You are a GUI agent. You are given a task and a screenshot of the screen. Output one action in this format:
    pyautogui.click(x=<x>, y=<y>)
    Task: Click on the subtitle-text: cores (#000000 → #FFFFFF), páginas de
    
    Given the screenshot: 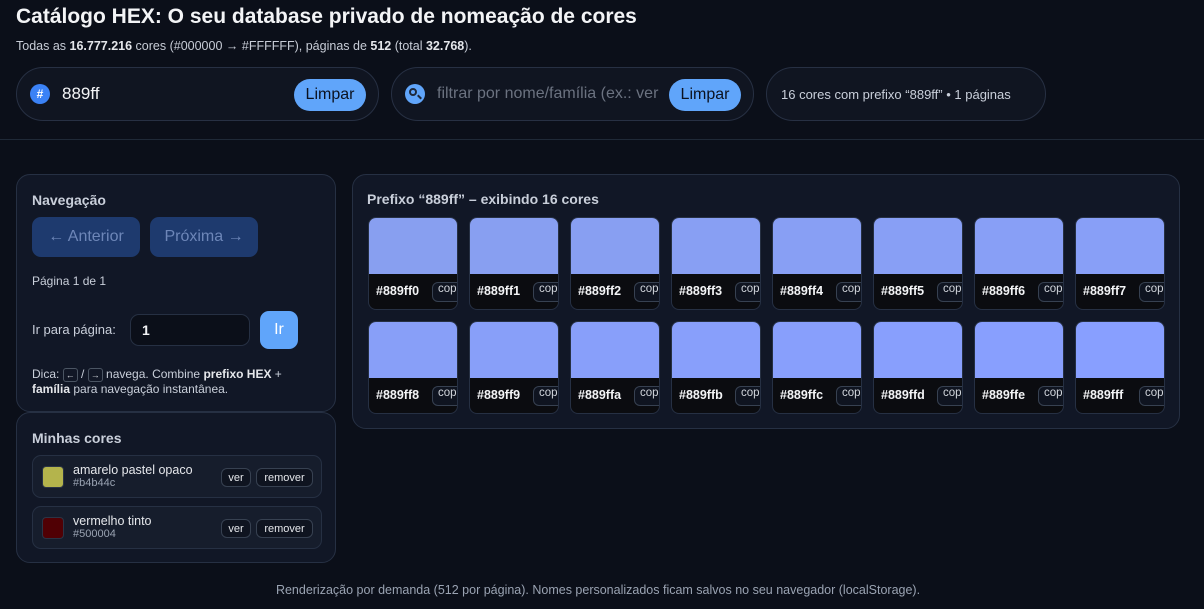 What is the action you would take?
    pyautogui.click(x=251, y=46)
    